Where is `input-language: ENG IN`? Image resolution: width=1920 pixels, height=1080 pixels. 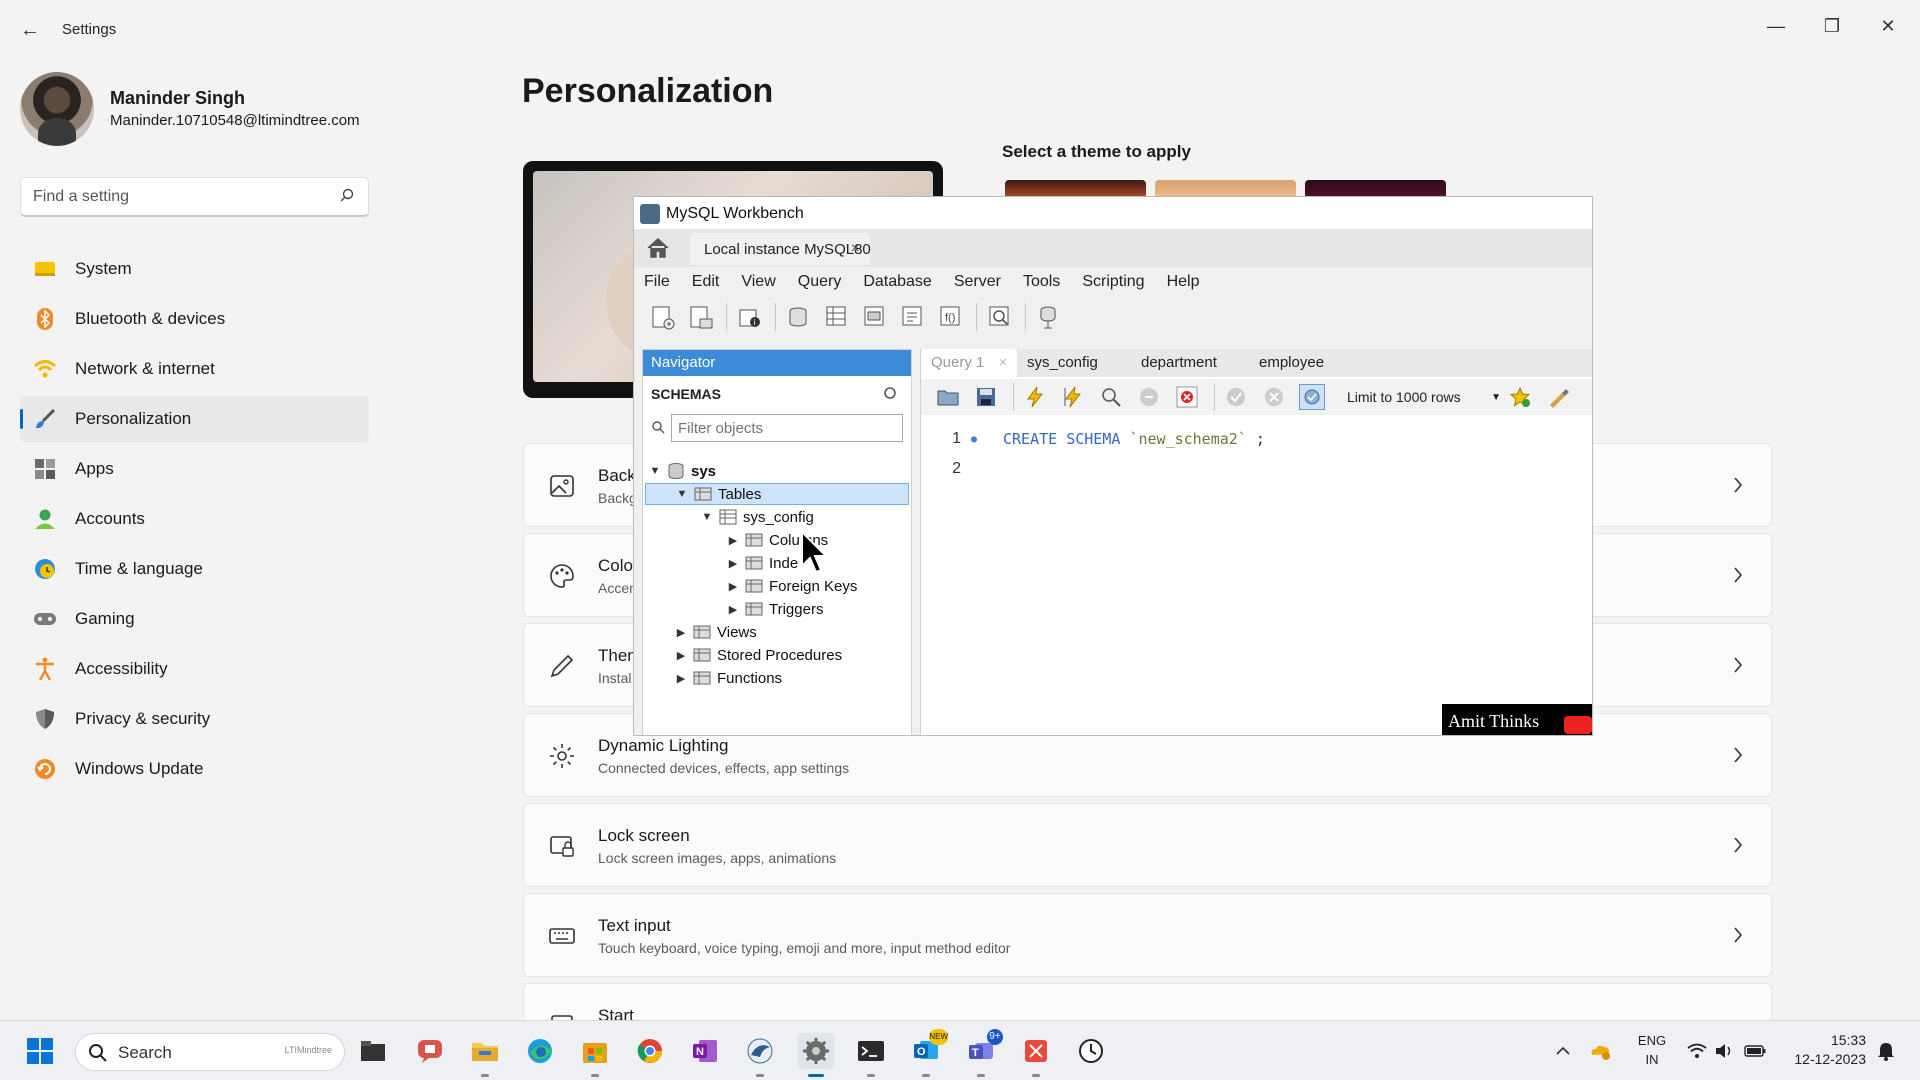 input-language: ENG IN is located at coordinates (1652, 1050).